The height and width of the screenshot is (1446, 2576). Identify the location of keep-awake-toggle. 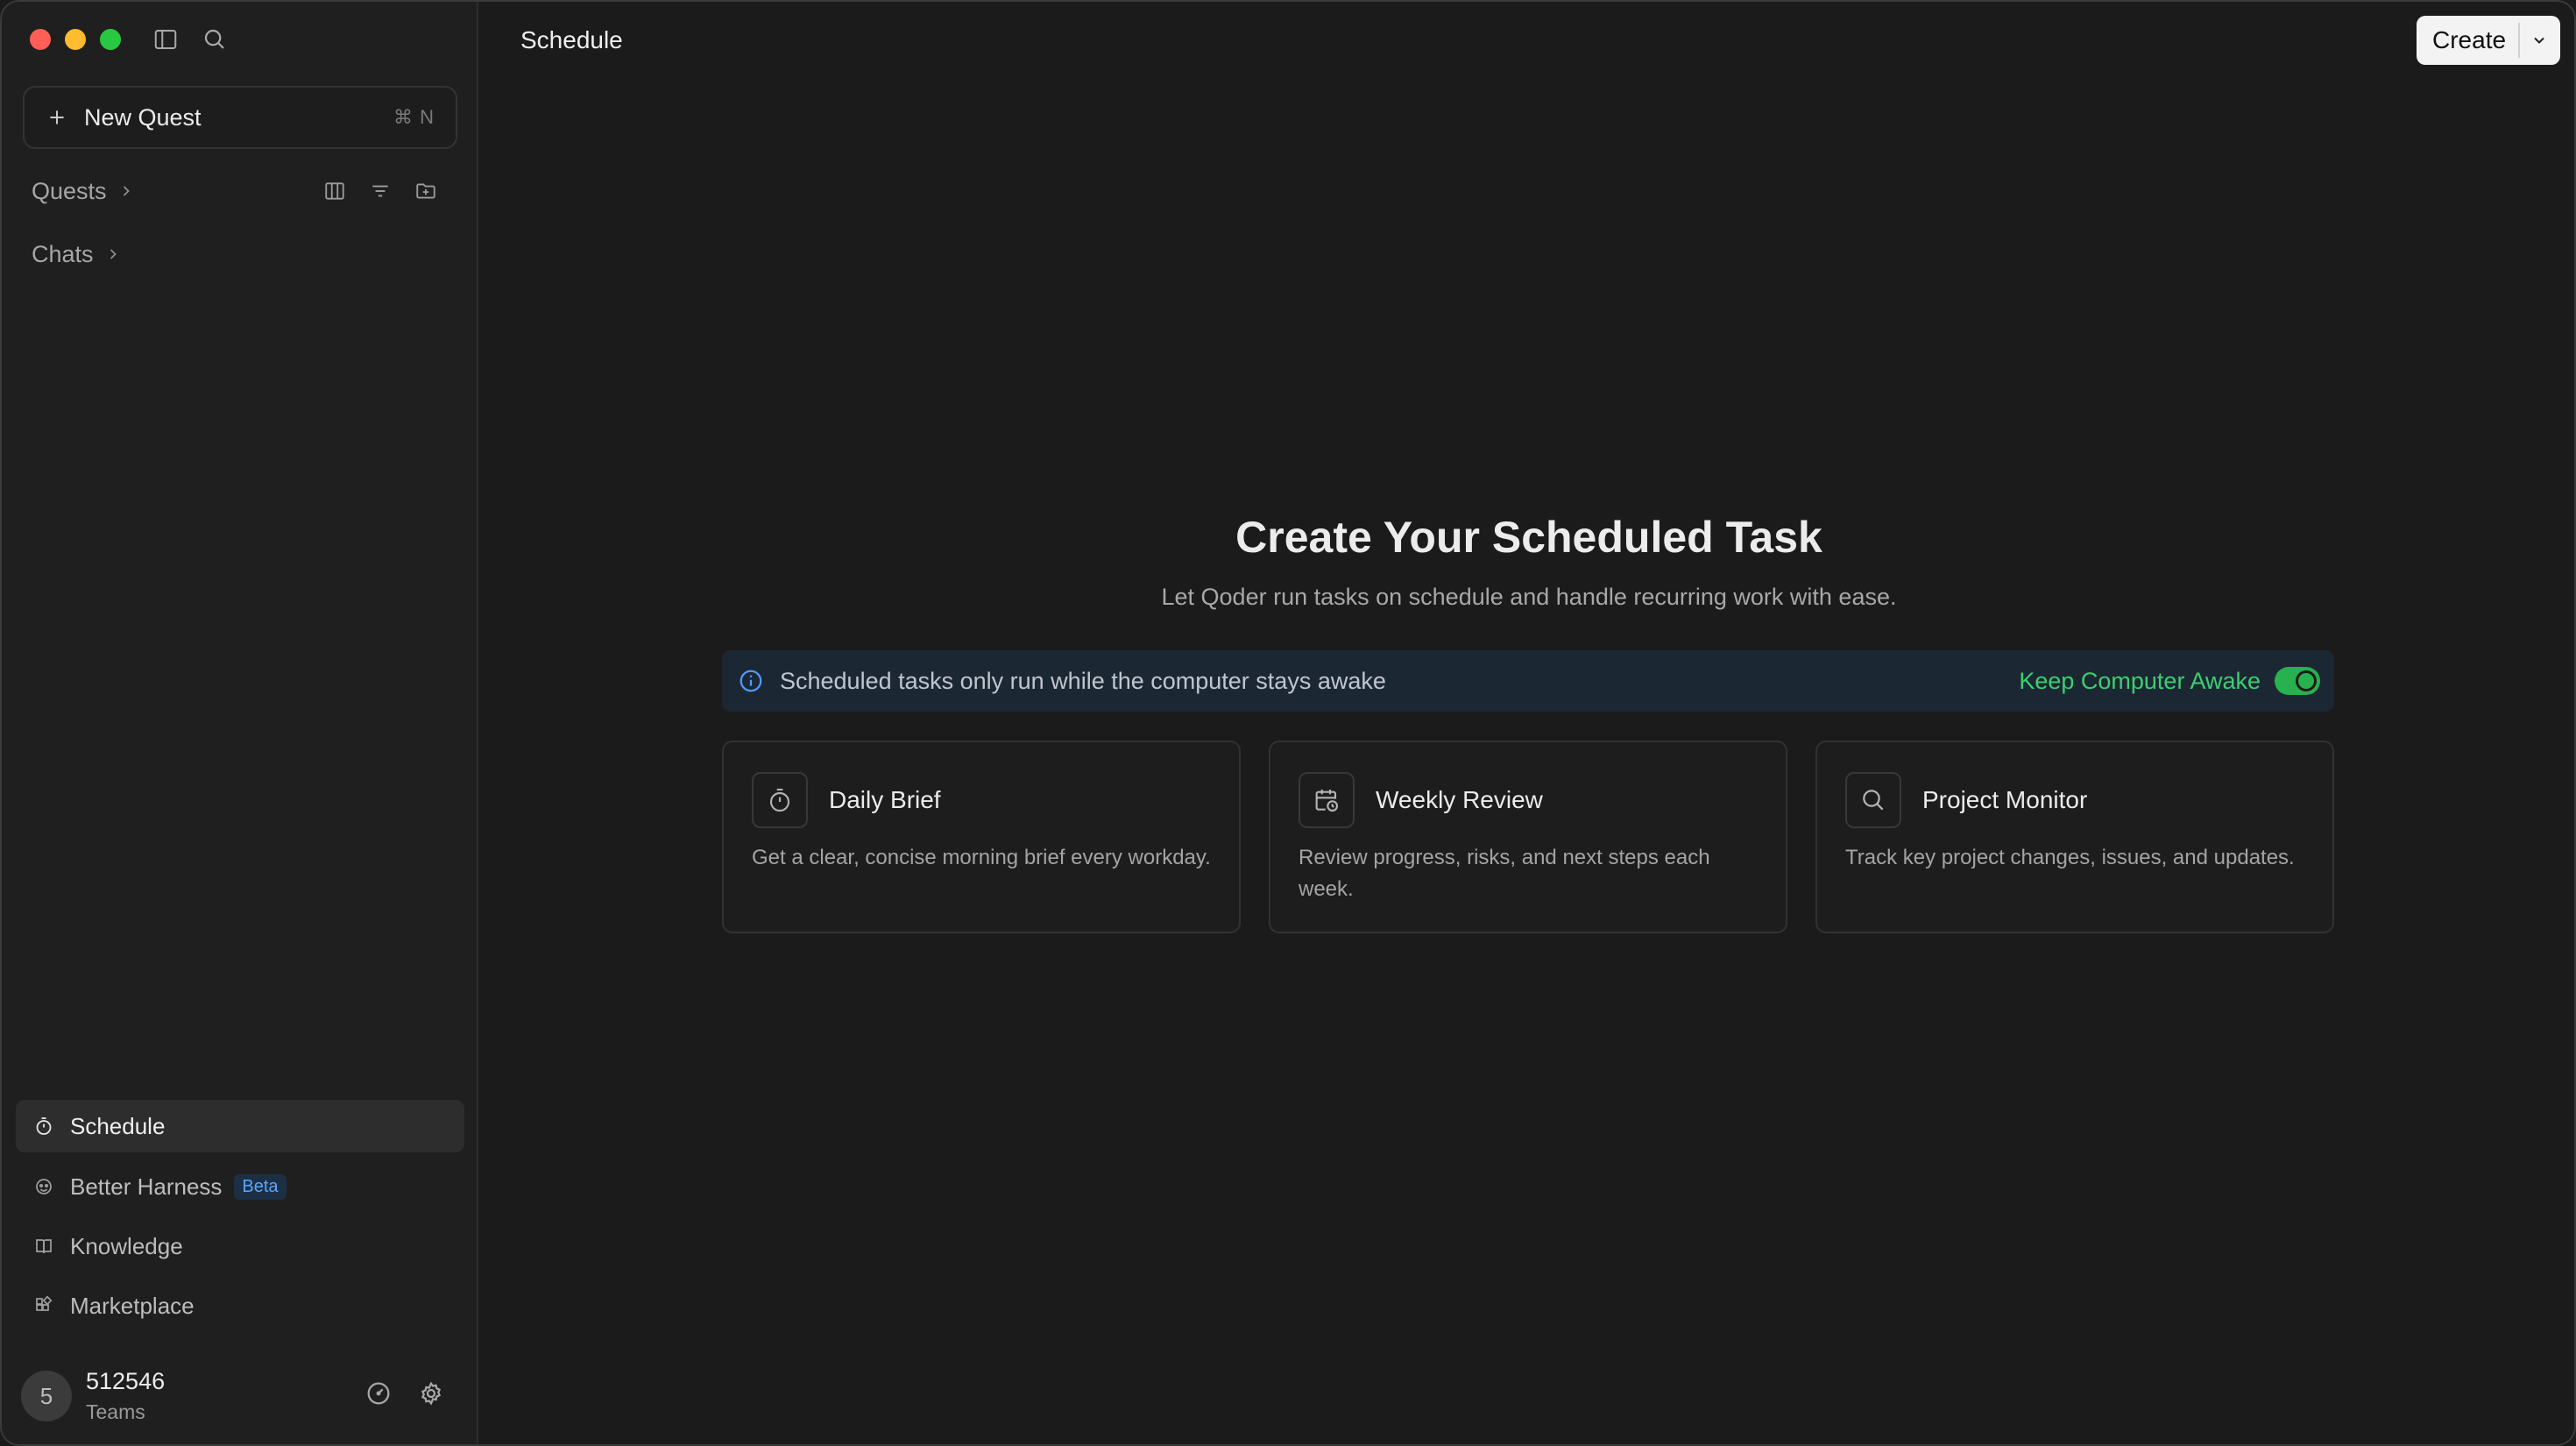
(2297, 681).